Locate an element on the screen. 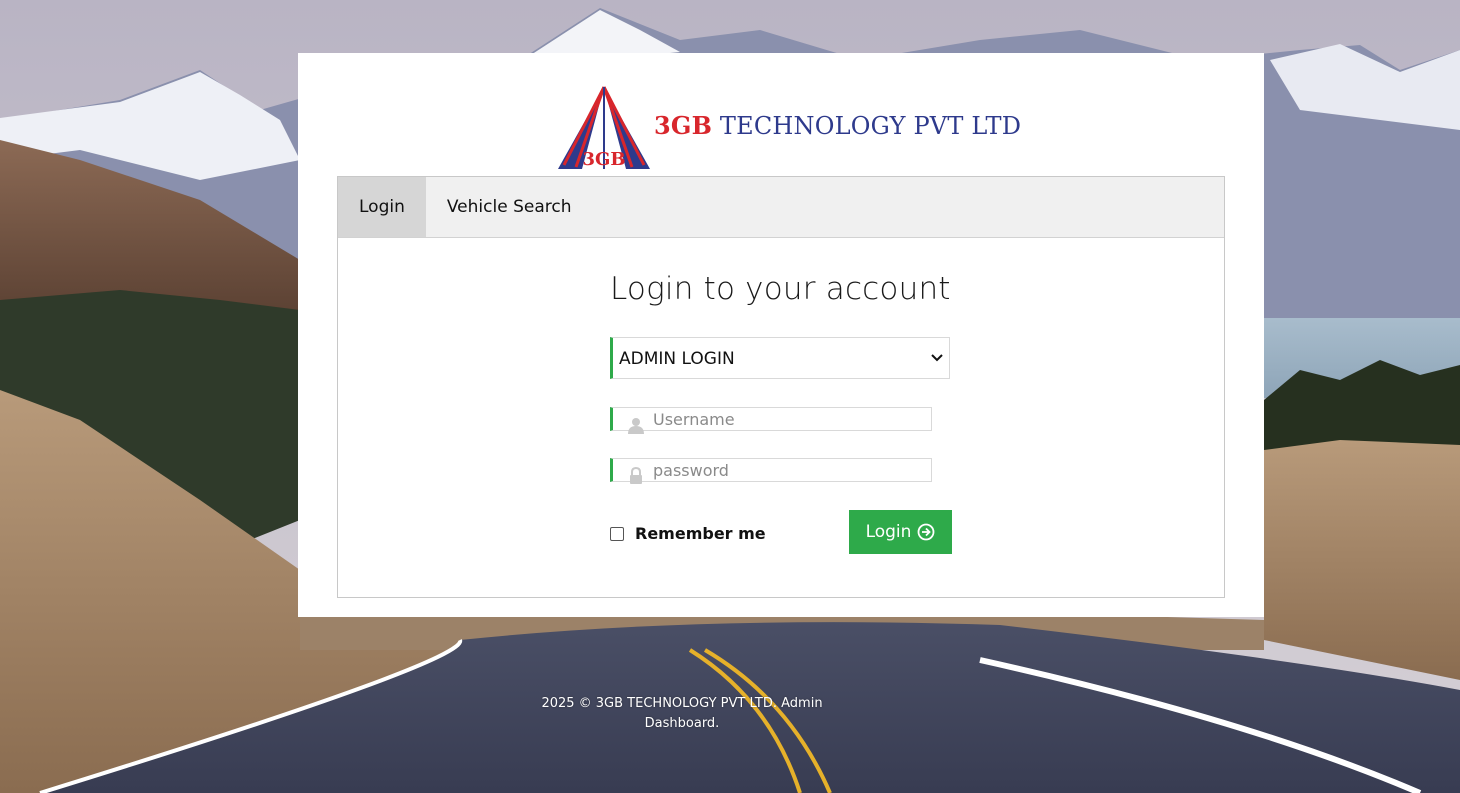 The image size is (1460, 793). company-name: 3GB TECHNOLOGY PVT LTD is located at coordinates (837, 125).